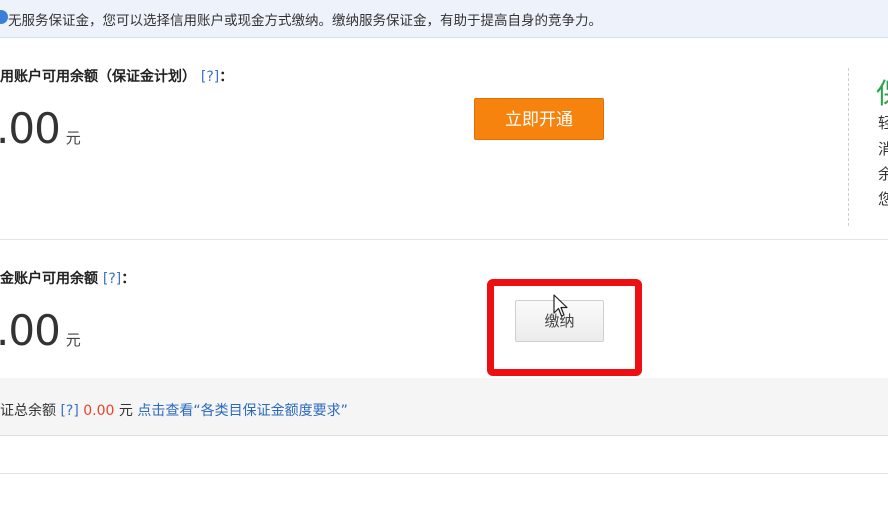 The height and width of the screenshot is (519, 888). Describe the element at coordinates (112, 279) in the screenshot. I see `cash-help-link: [?]` at that location.